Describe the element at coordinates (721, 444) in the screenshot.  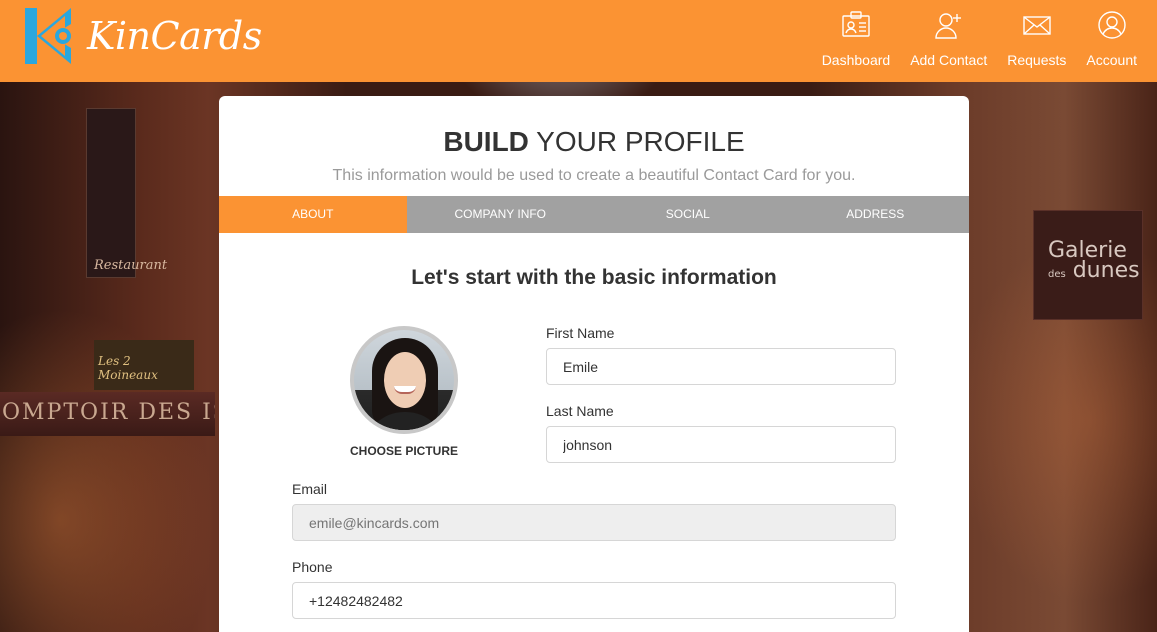
I see `last-name-field` at that location.